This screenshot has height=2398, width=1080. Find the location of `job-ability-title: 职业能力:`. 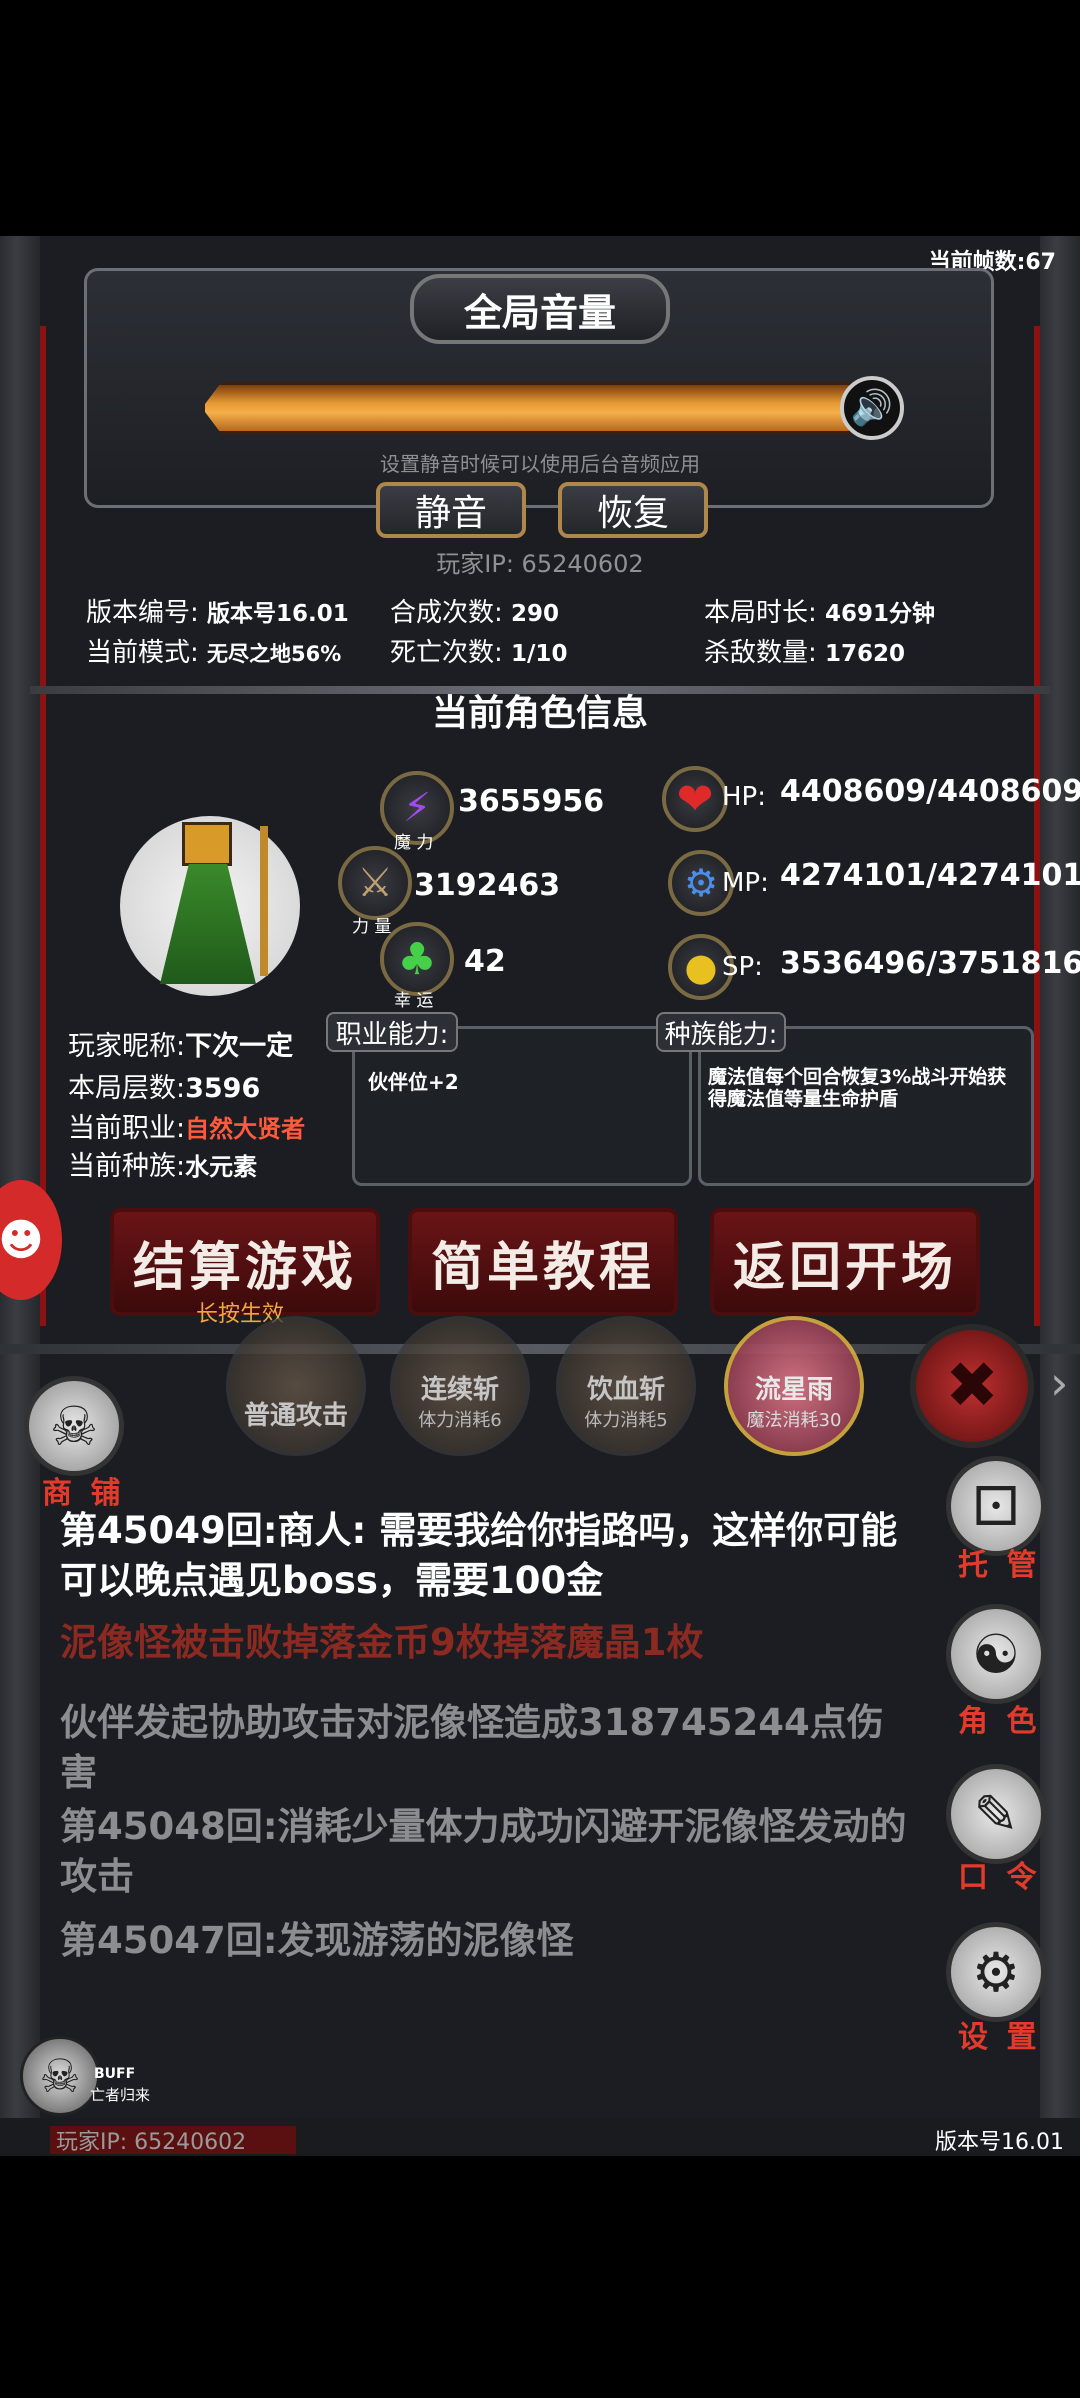

job-ability-title: 职业能力: is located at coordinates (392, 1032).